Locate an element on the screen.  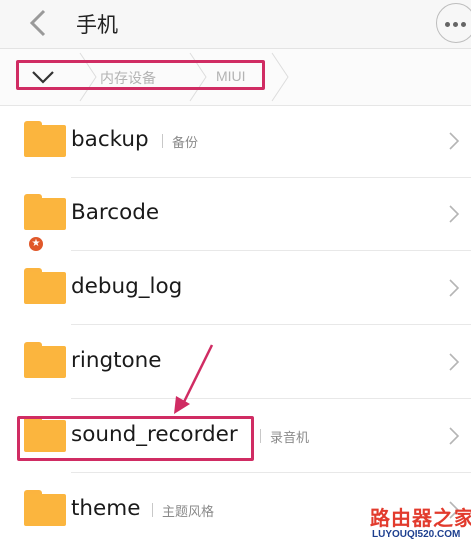
folder-name: ringtone is located at coordinates (116, 360).